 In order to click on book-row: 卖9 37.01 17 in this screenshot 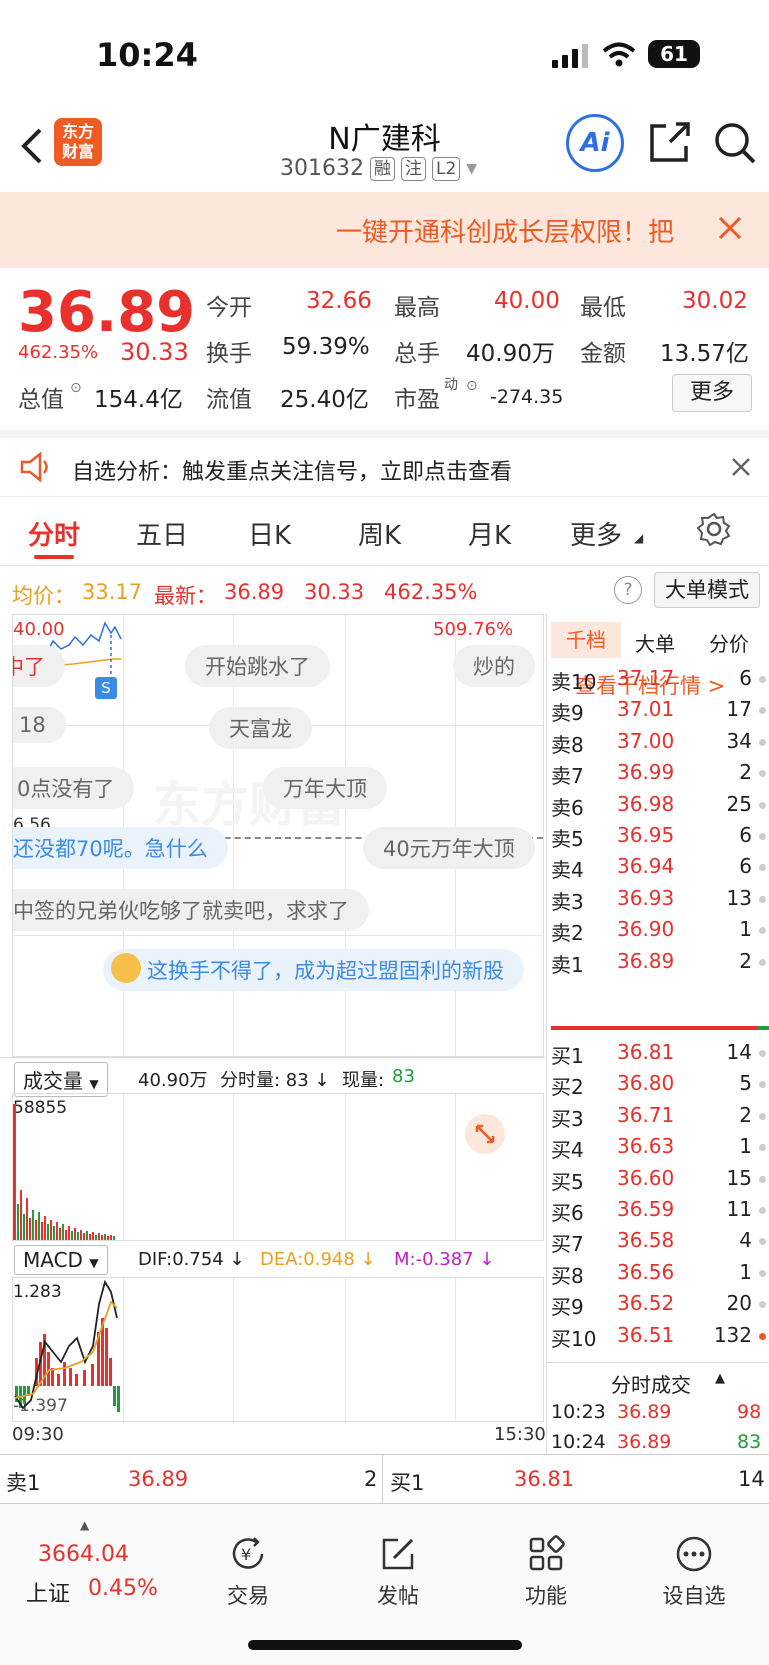, I will do `click(658, 710)`.